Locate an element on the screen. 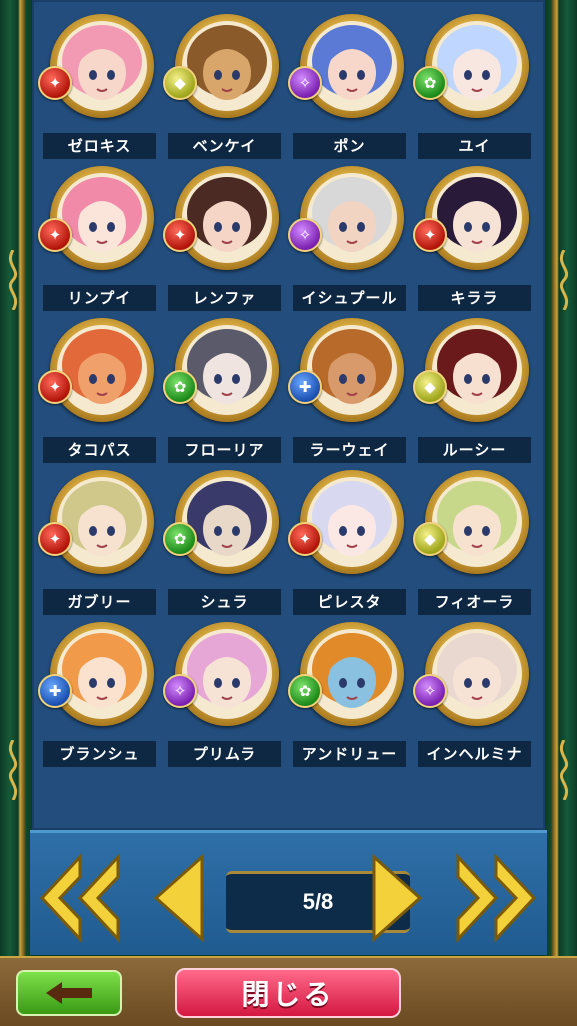 The width and height of the screenshot is (577, 1026). character-card: ✦ ゼロキス is located at coordinates (100, 79).